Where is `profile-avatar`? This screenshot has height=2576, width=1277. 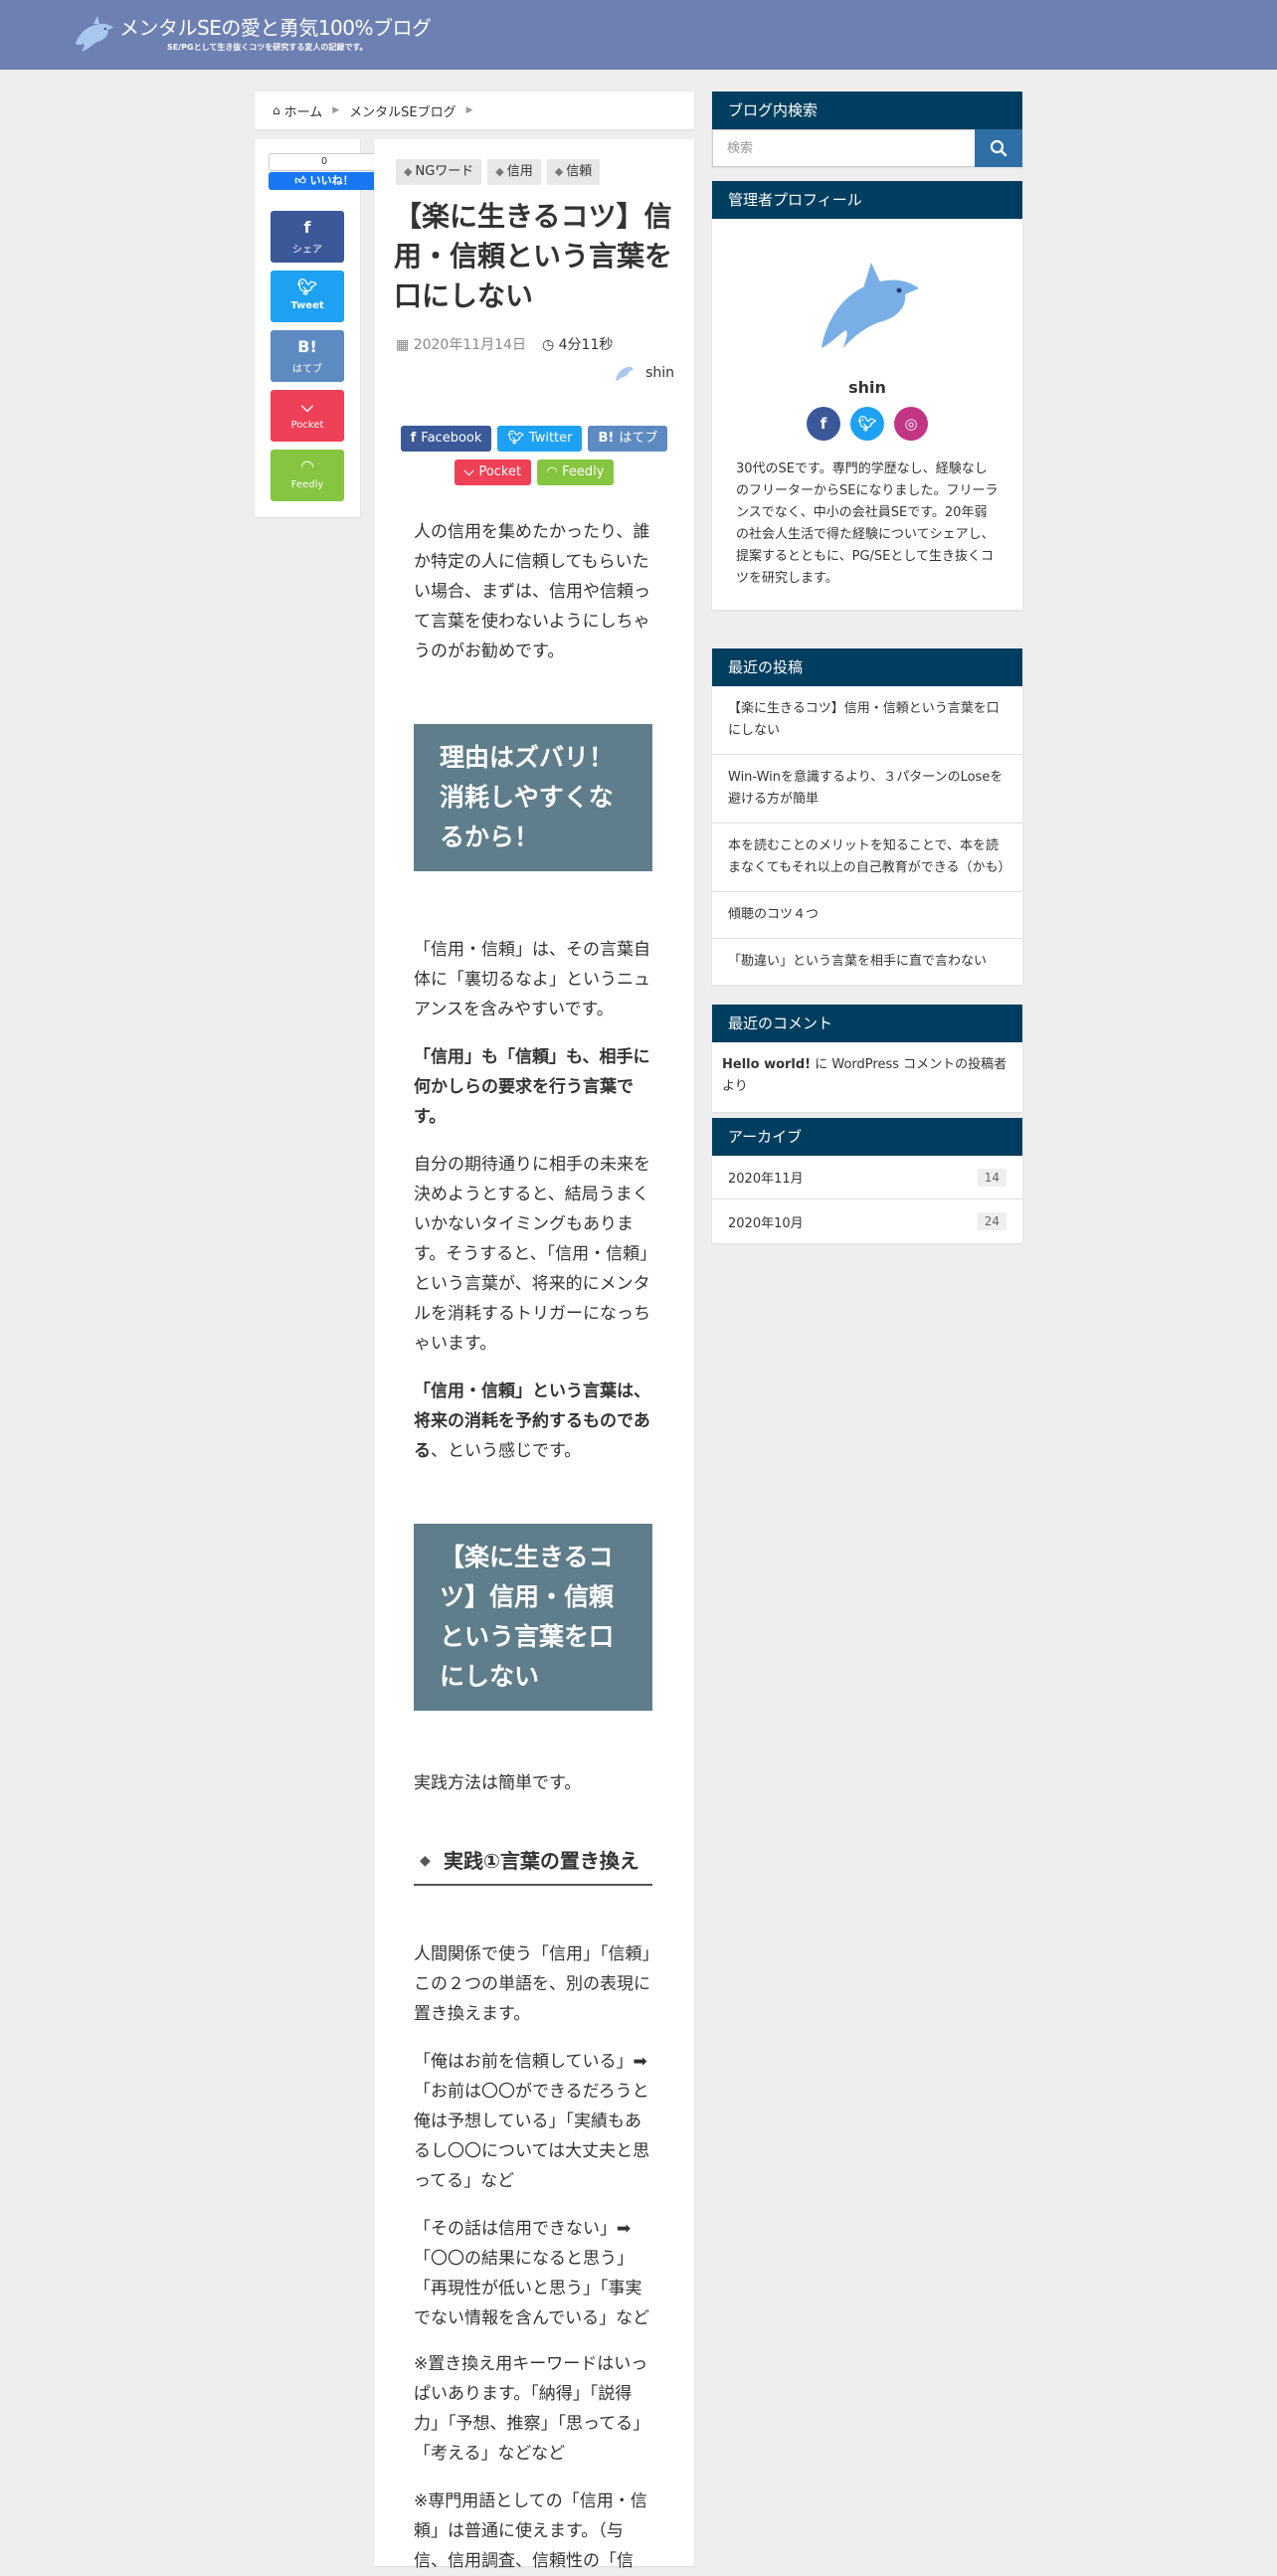
profile-avatar is located at coordinates (870, 305).